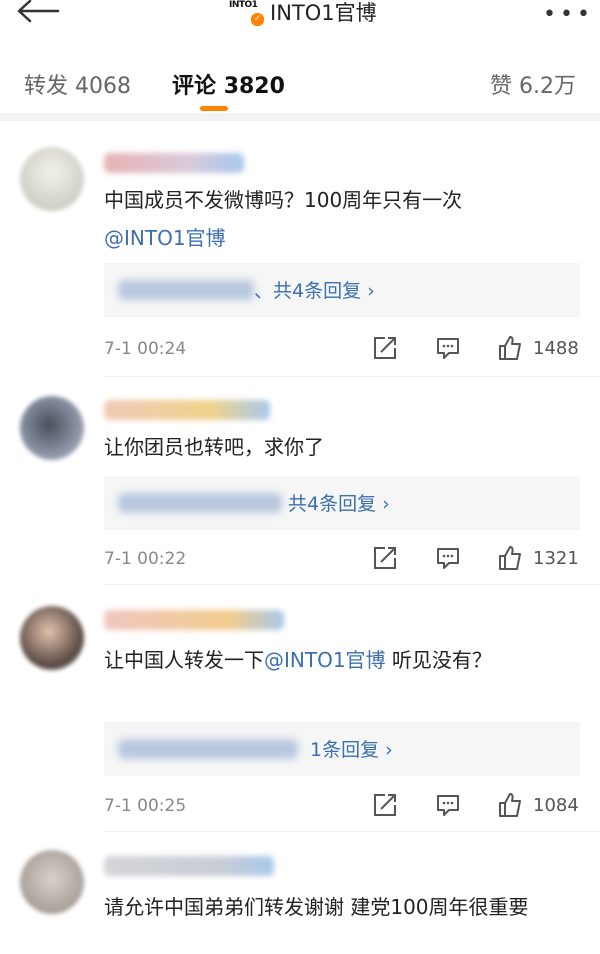  Describe the element at coordinates (283, 200) in the screenshot. I see `comment-text-body: 中国成员不发微博吗？100周年只有一次` at that location.